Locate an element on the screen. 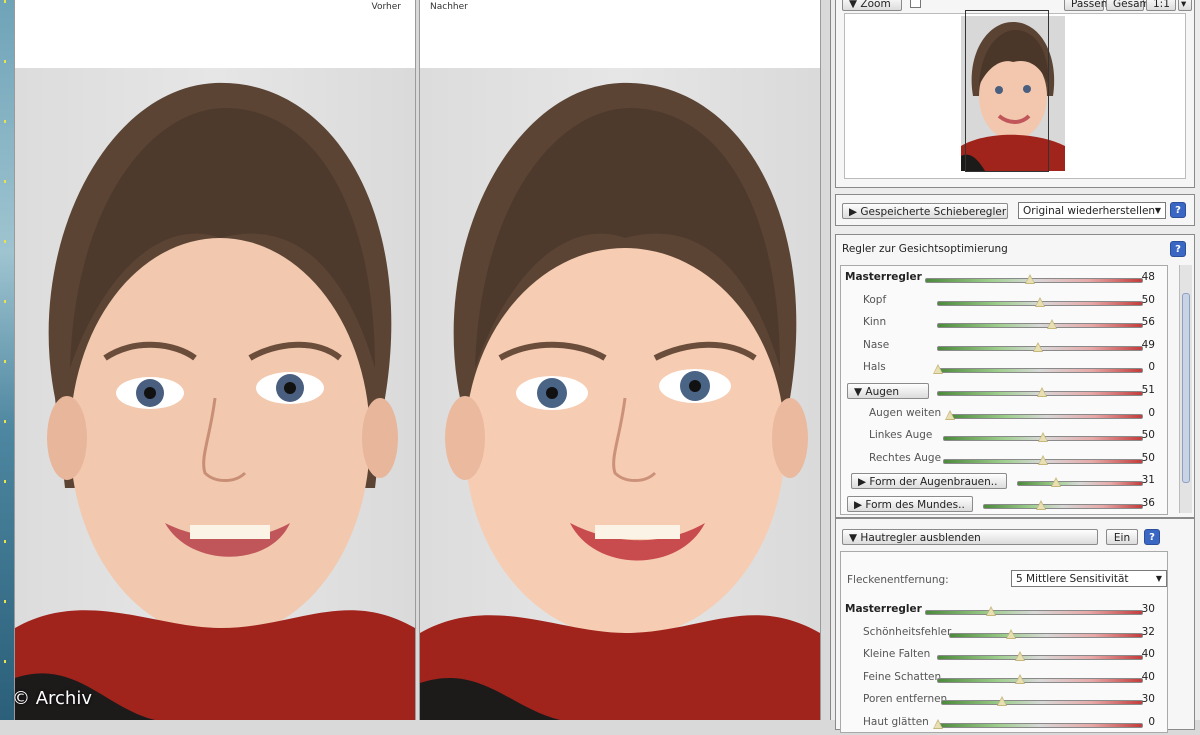  slider-label: Kinn is located at coordinates (875, 322).